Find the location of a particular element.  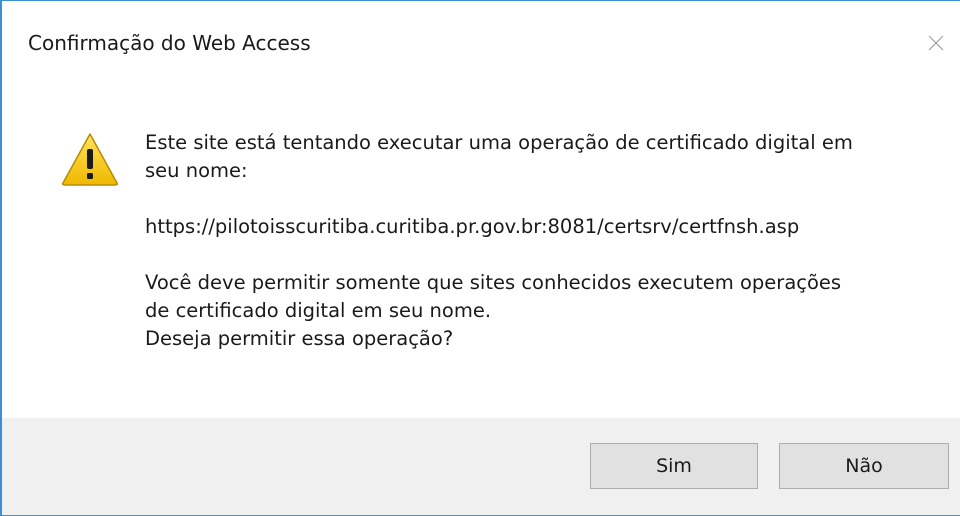

dialog-title: Confirmação do Web Access is located at coordinates (169, 43).